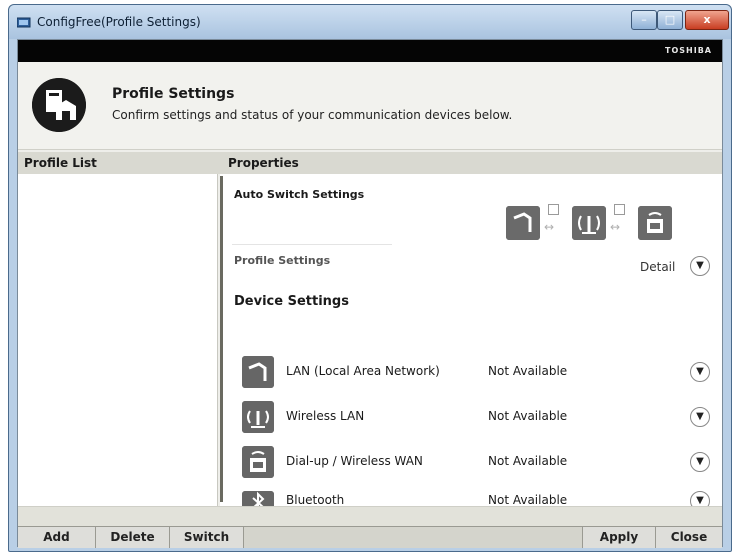 This screenshot has height=556, width=740. Describe the element at coordinates (312, 244) in the screenshot. I see `section-separator` at that location.